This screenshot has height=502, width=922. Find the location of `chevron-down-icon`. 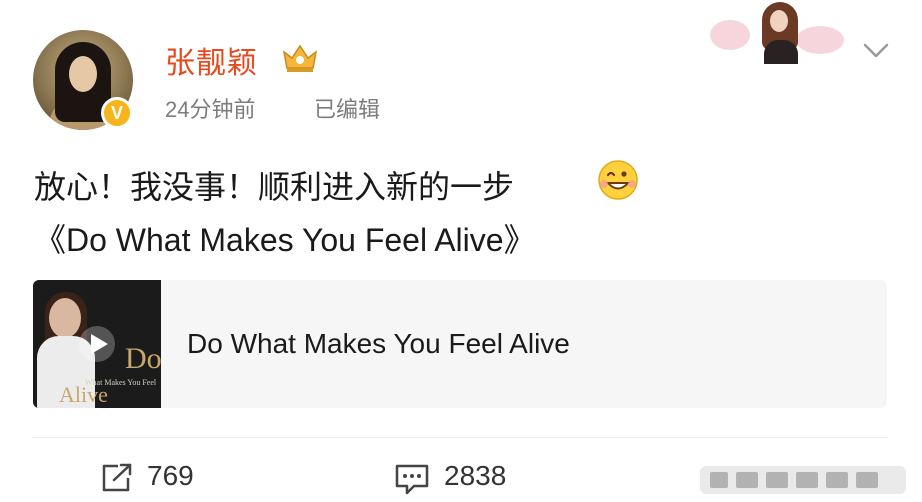

chevron-down-icon is located at coordinates (876, 51).